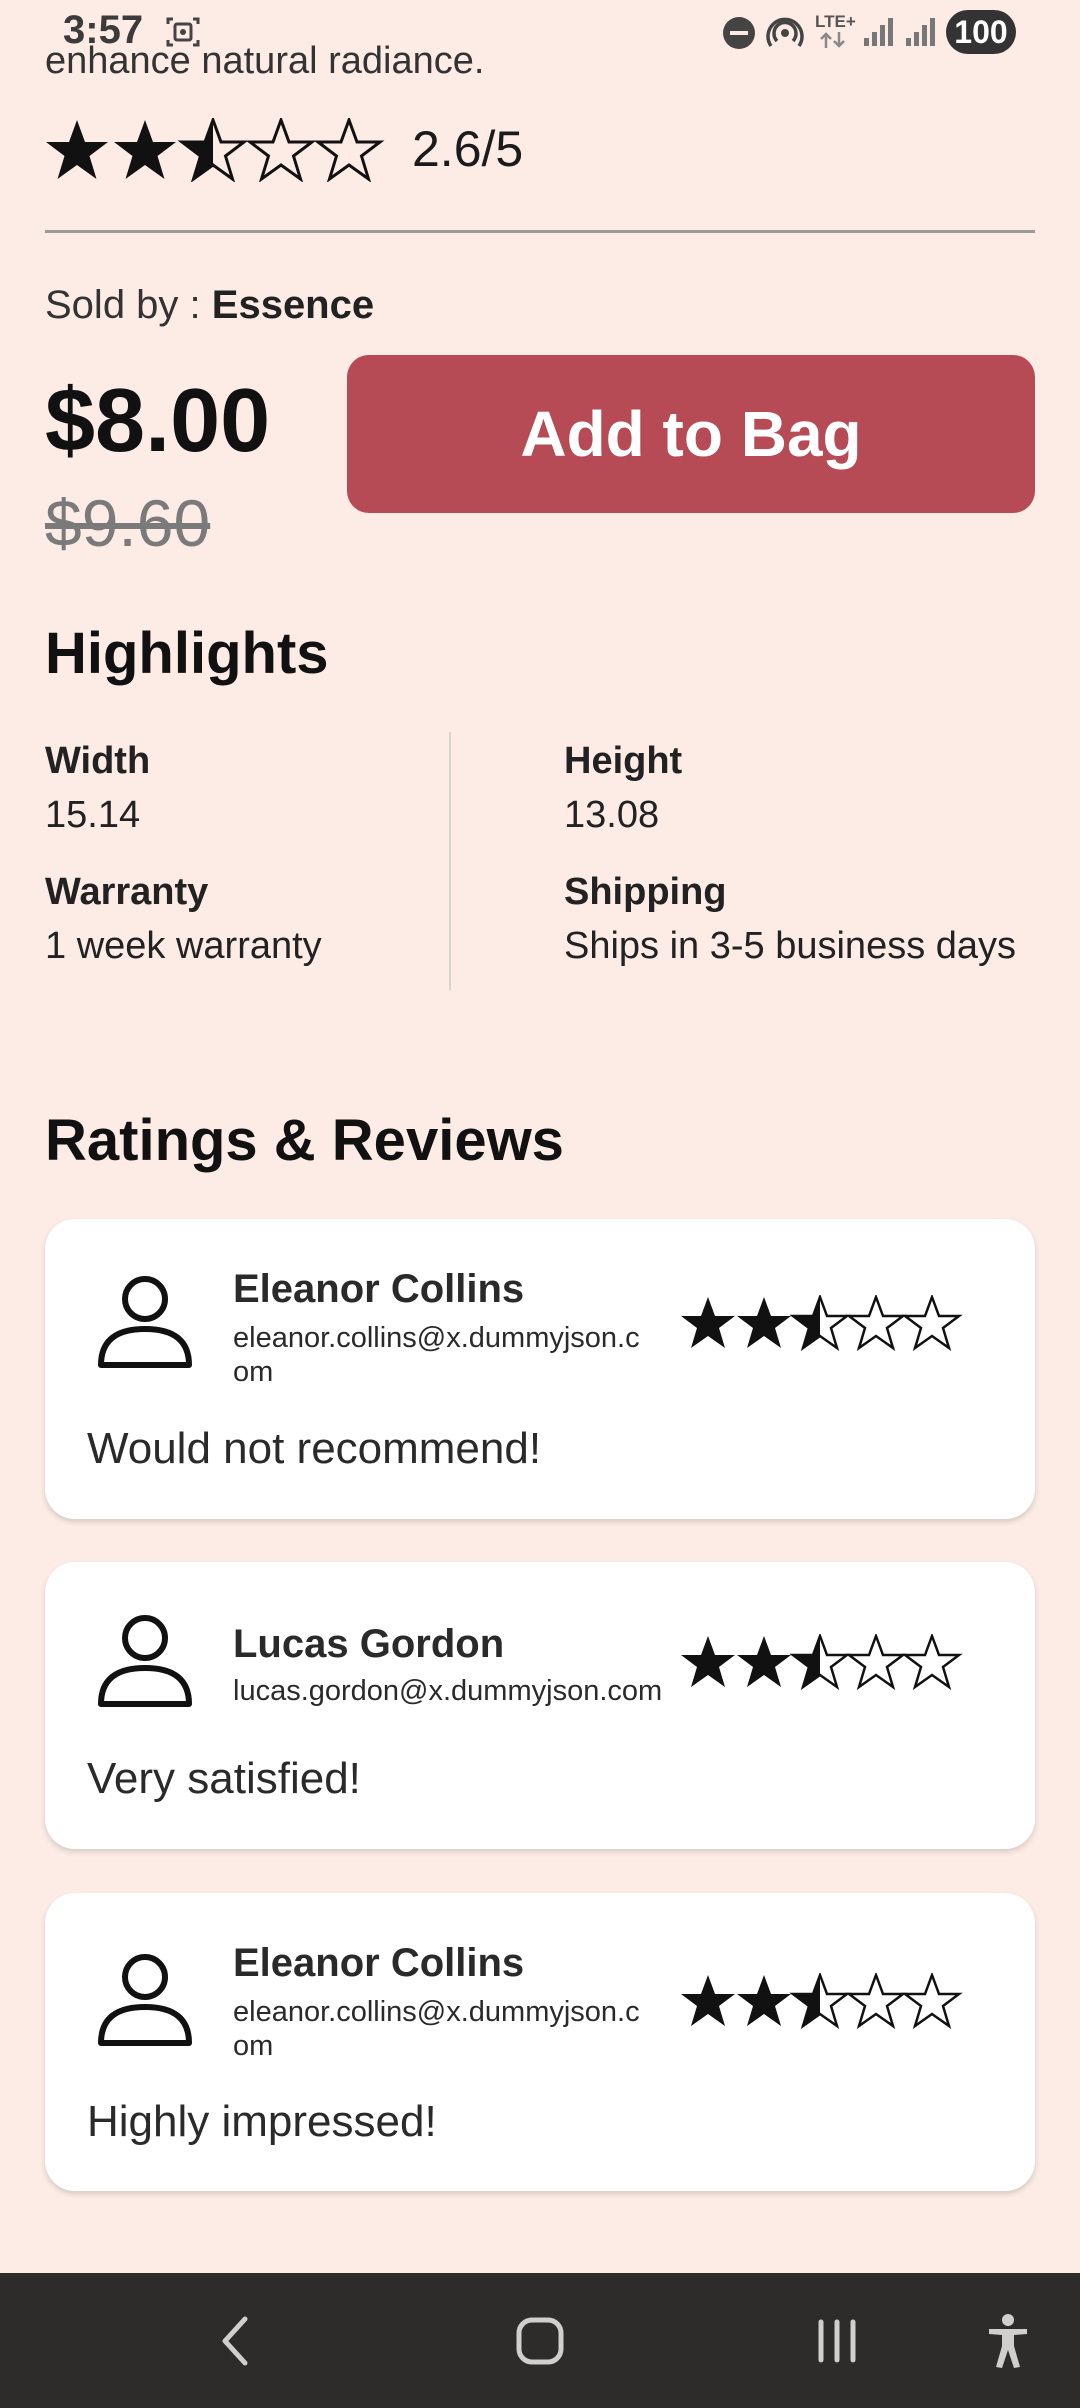  What do you see at coordinates (835, 21) in the screenshot?
I see `network-type: LTE+` at bounding box center [835, 21].